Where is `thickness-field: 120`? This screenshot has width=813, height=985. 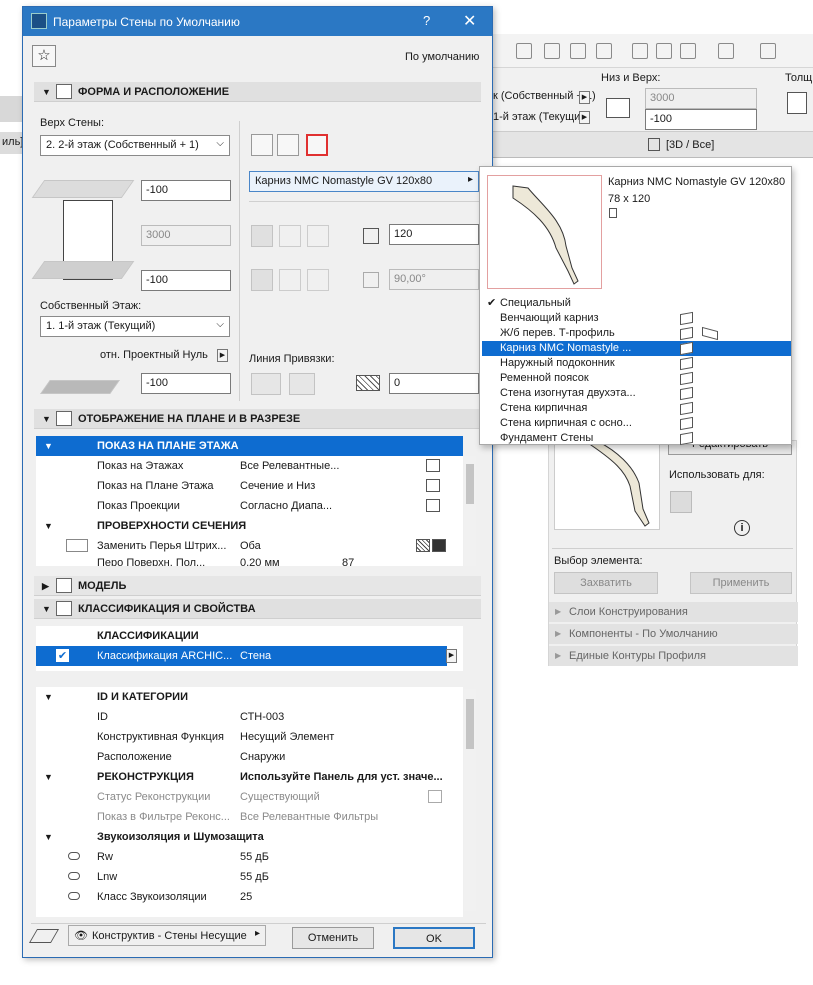
thickness-field: 120 is located at coordinates (434, 234).